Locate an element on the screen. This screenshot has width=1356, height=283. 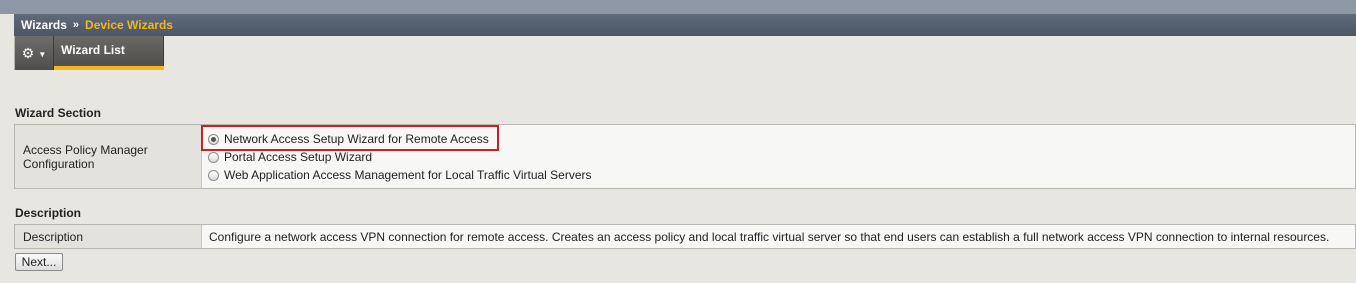
description-section-title: Description is located at coordinates (48, 213).